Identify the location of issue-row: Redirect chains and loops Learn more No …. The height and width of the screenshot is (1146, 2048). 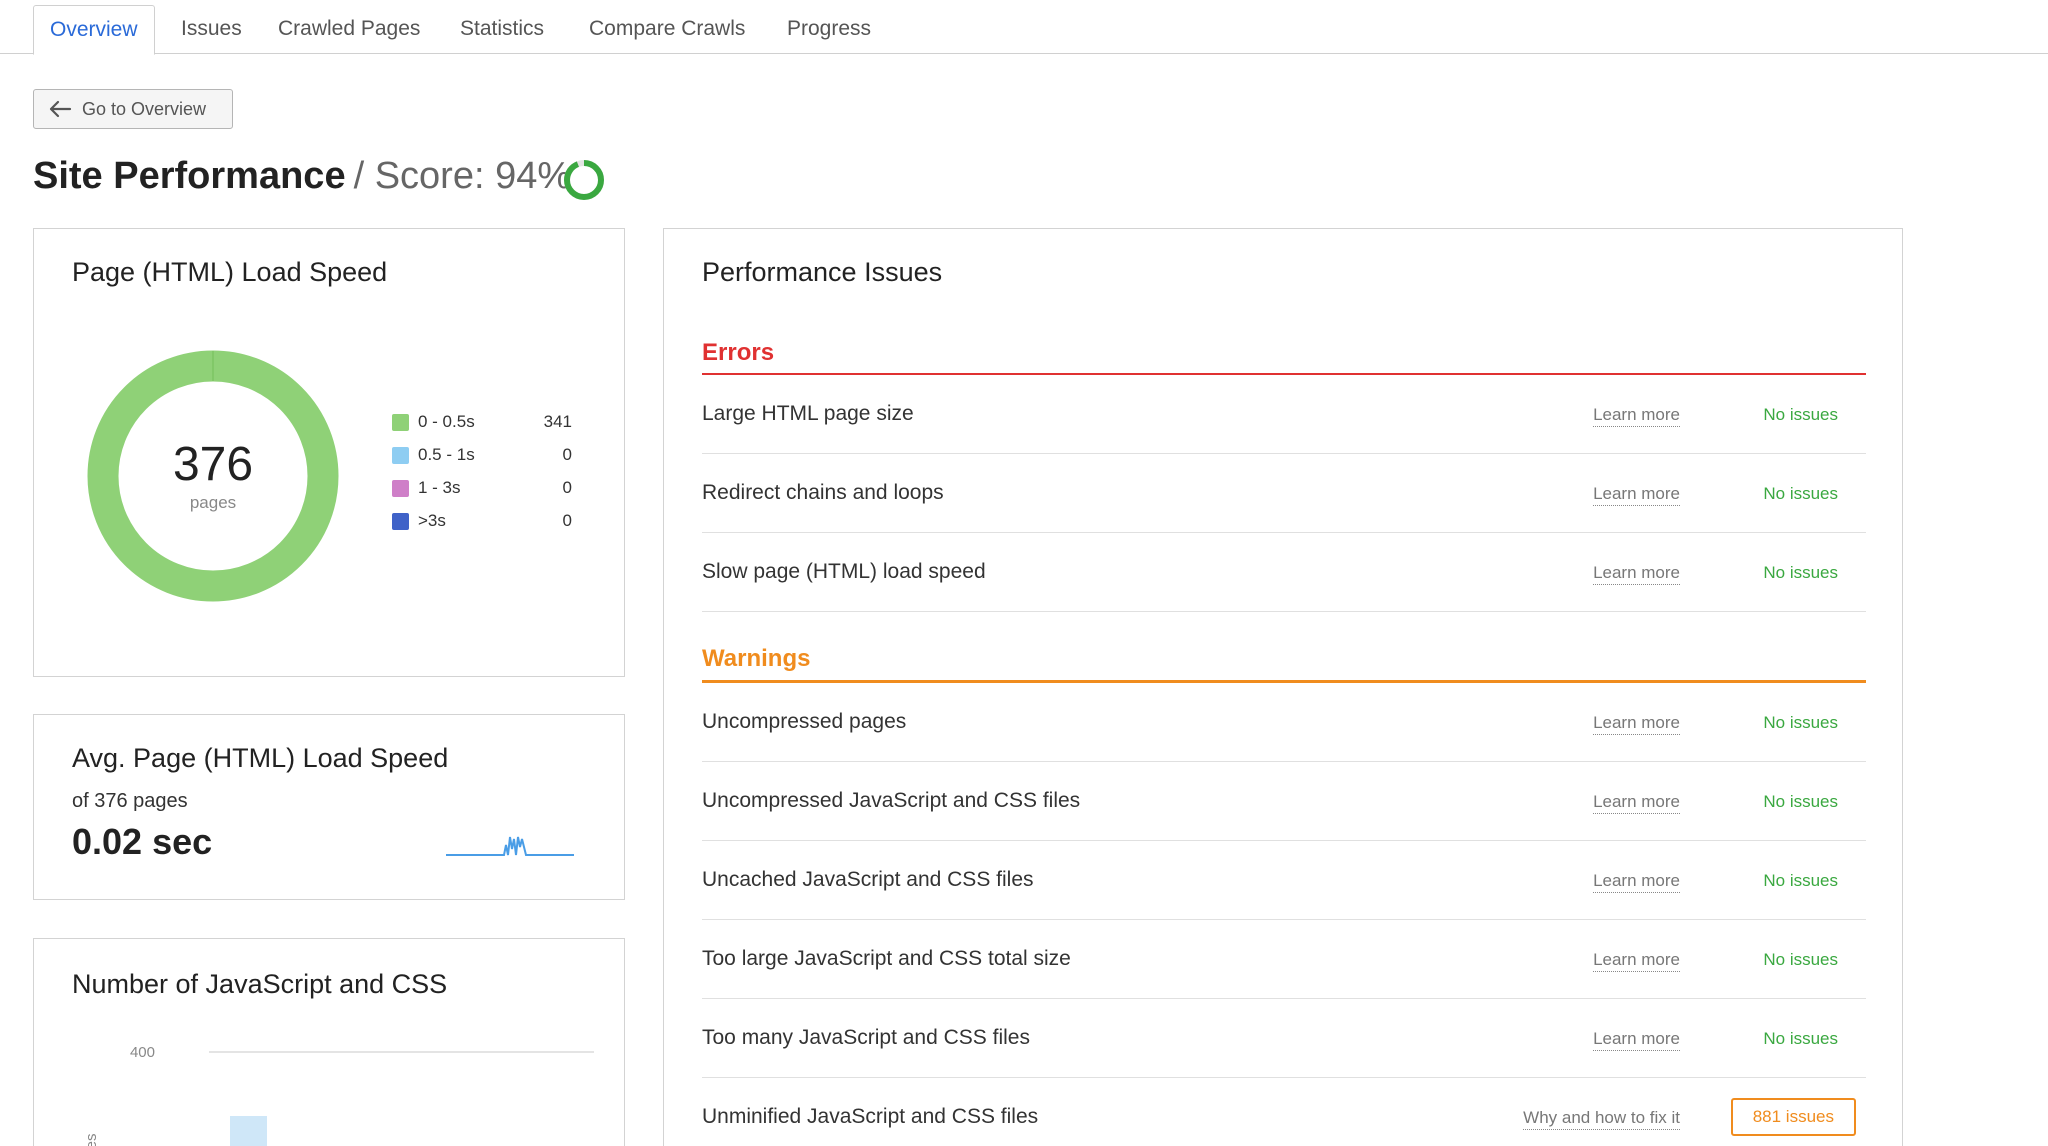
(1284, 493).